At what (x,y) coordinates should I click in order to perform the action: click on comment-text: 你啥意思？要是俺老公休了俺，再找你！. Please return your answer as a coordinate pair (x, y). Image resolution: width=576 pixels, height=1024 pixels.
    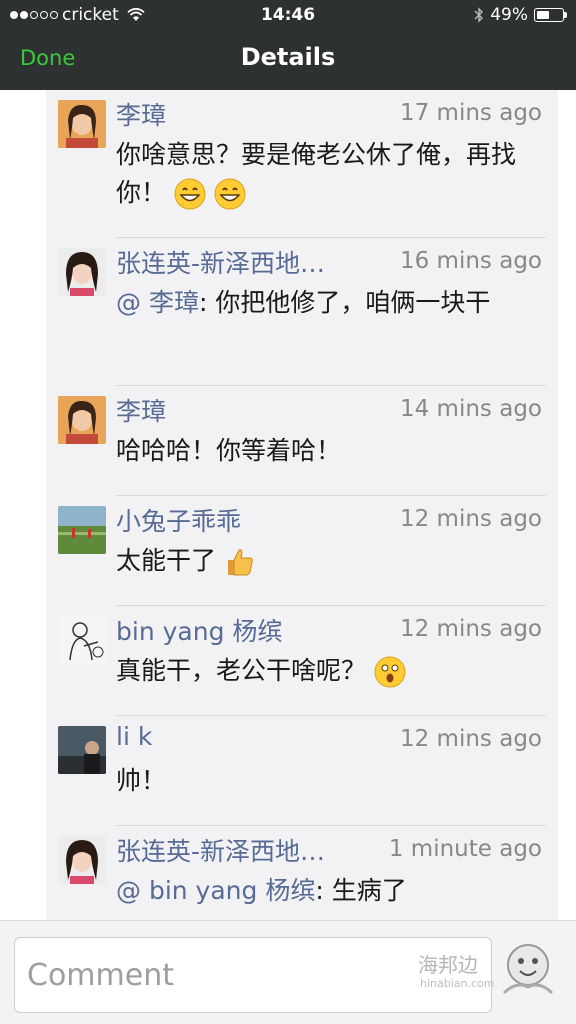
    Looking at the image, I should click on (326, 174).